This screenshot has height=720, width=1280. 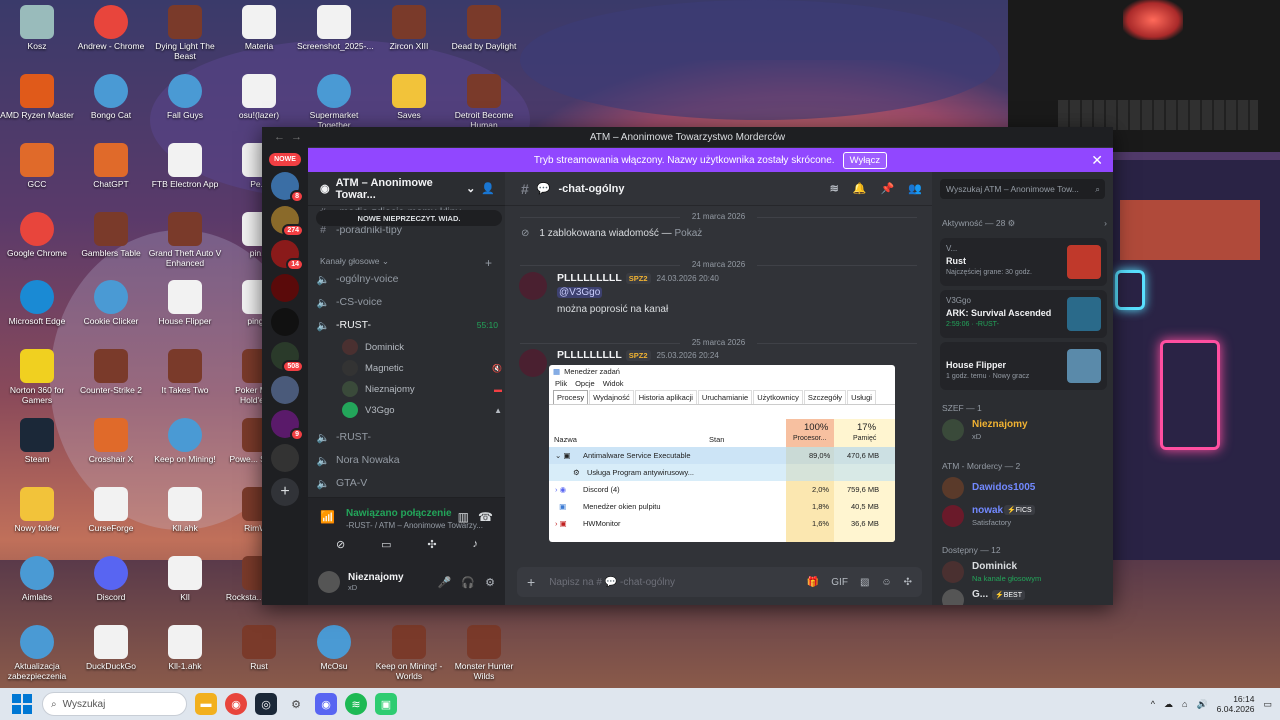 I want to click on voice-user: Magnetic 🔇, so click(x=422, y=368).